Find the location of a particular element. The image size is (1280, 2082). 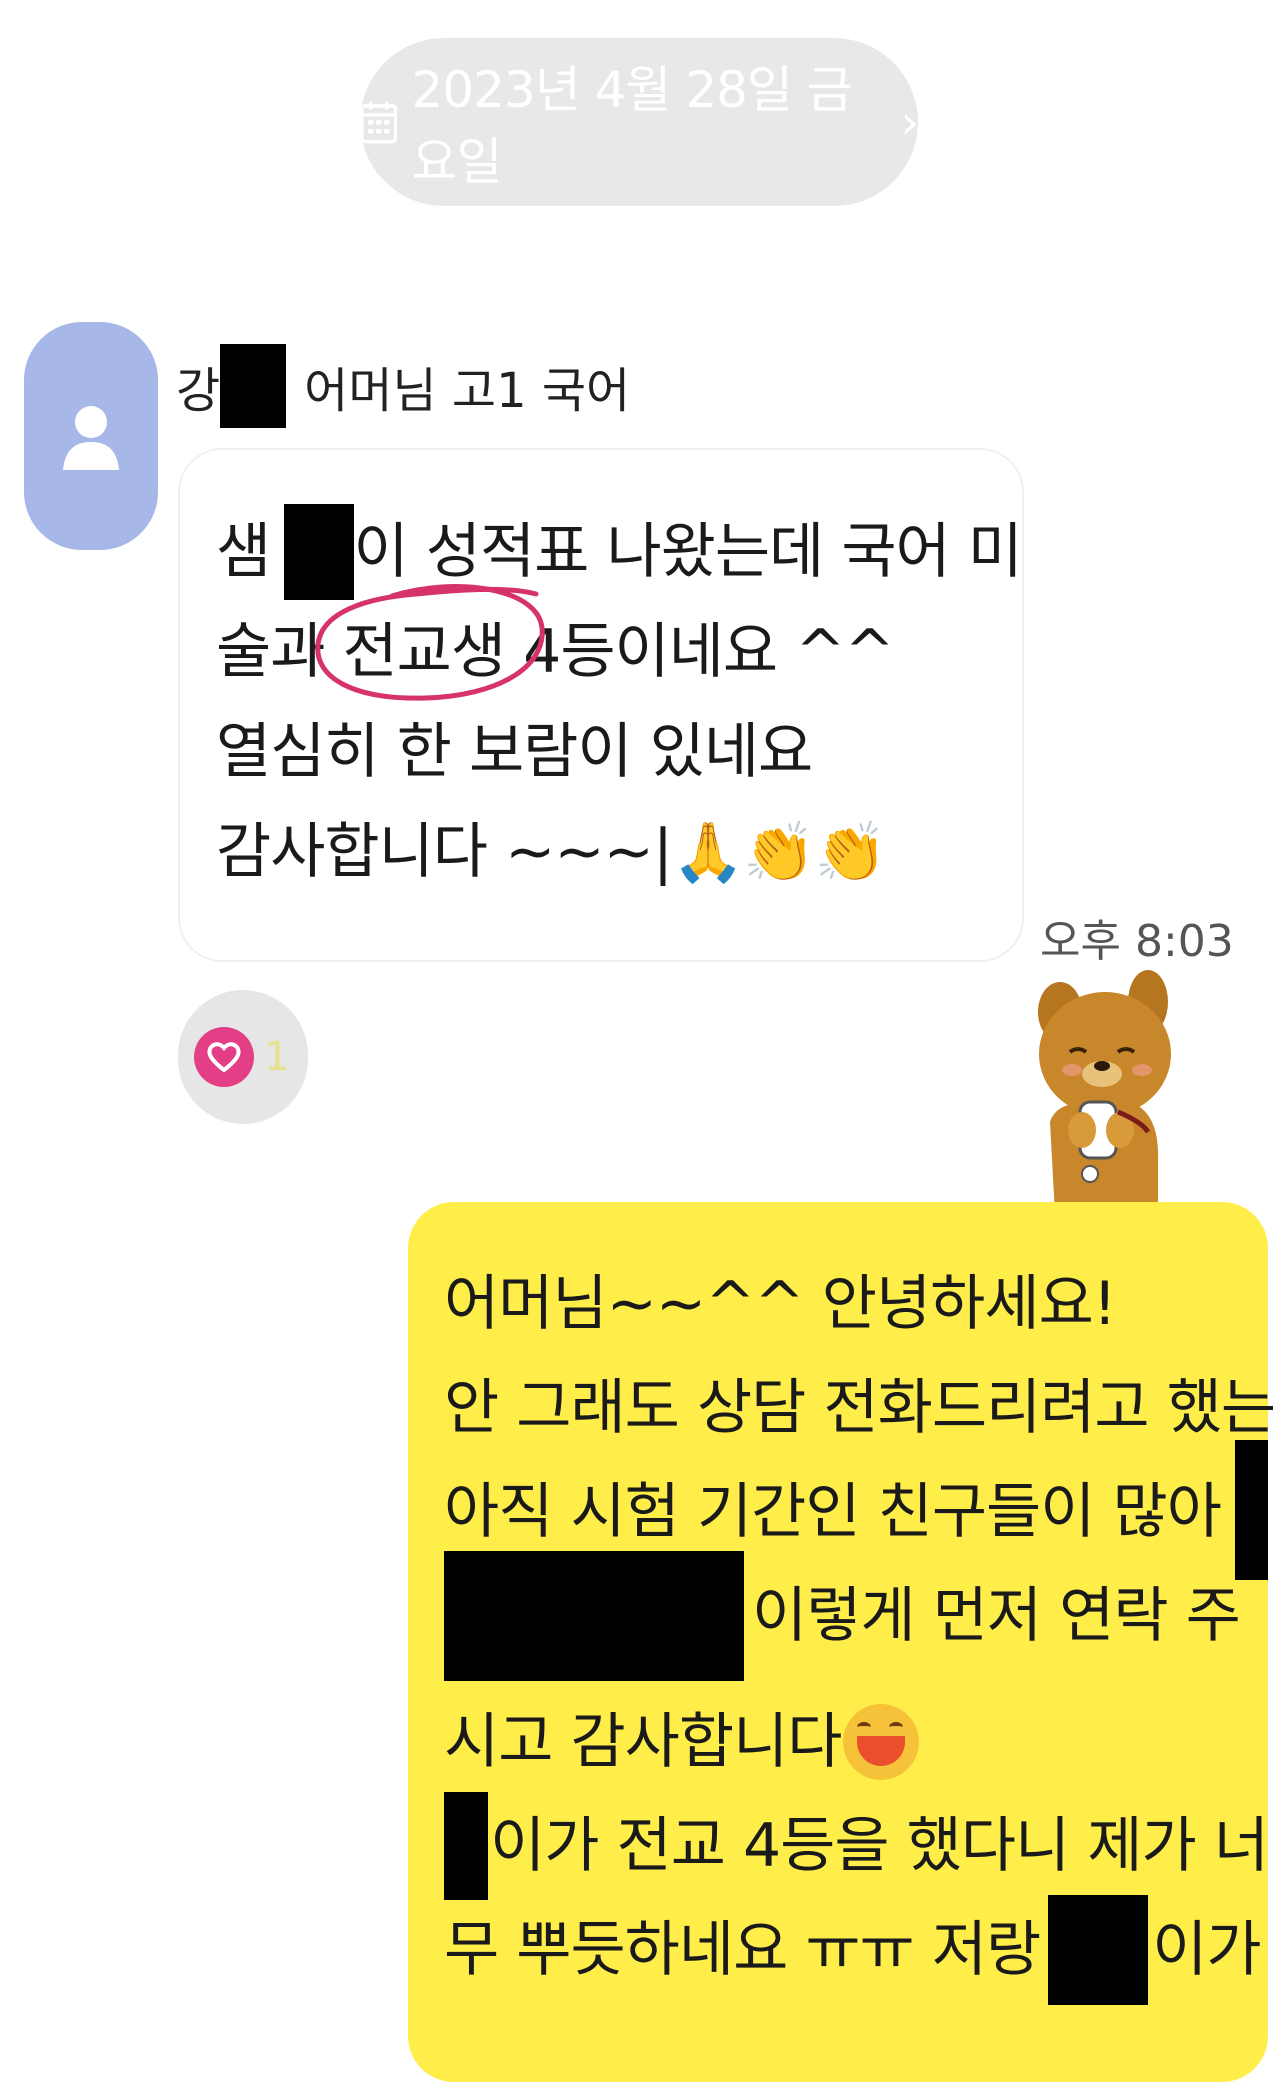

message-text: 이가 is located at coordinates (1206, 1950).